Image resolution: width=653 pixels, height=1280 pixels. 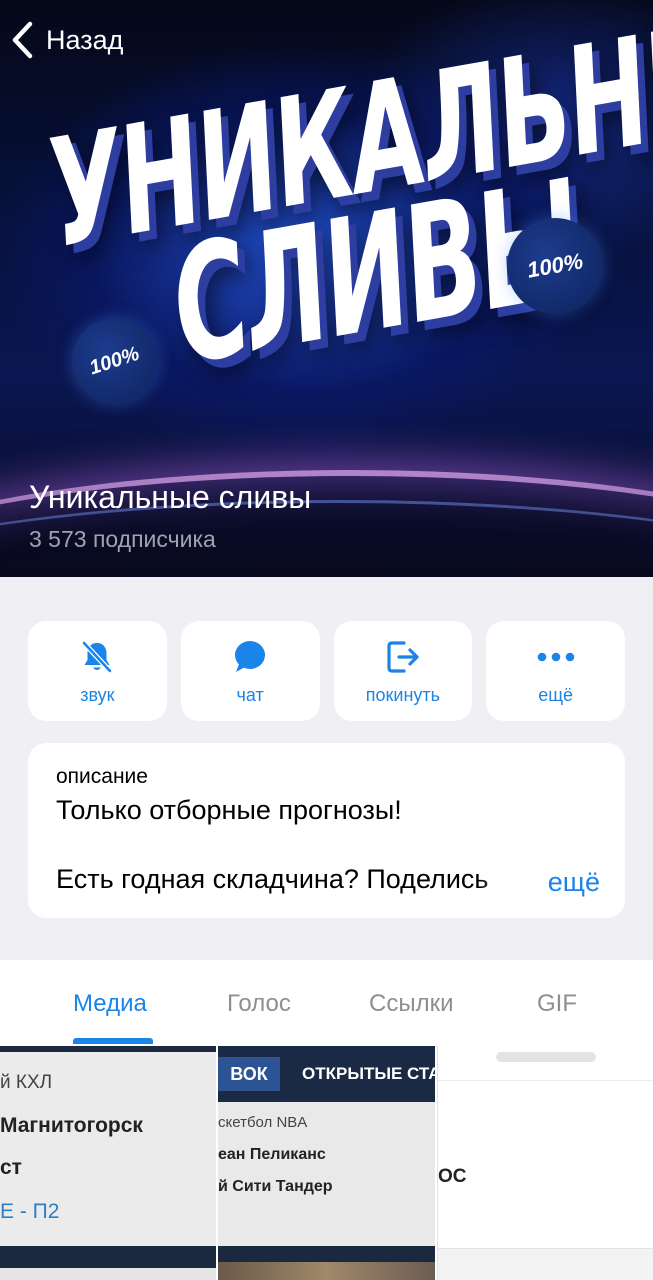 What do you see at coordinates (30, 1211) in the screenshot?
I see `thumbnail-text: Е - П2` at bounding box center [30, 1211].